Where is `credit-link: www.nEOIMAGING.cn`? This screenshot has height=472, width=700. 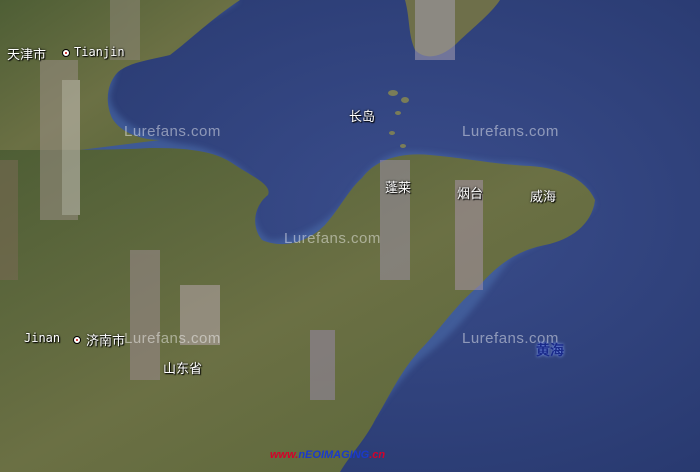 credit-link: www.nEOIMAGING.cn is located at coordinates (327, 455).